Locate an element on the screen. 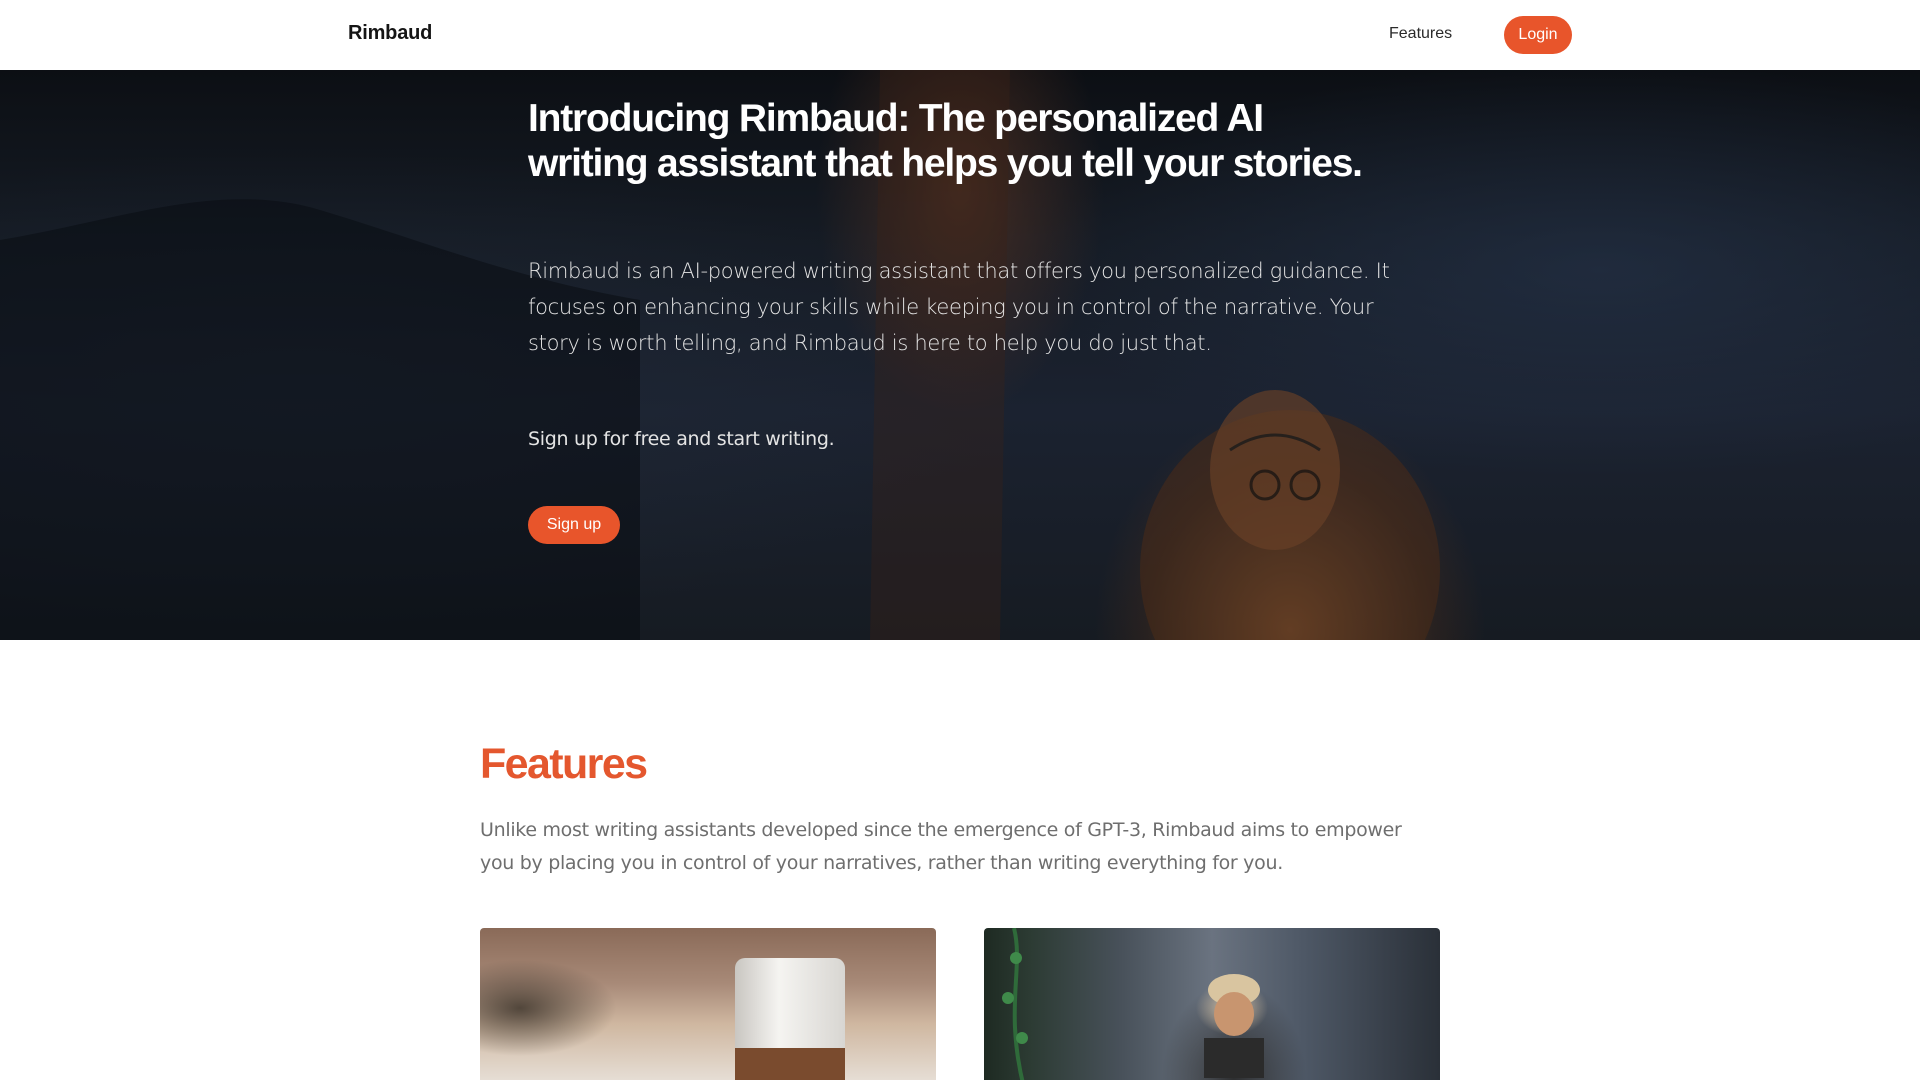 The width and height of the screenshot is (1920, 1080). plant-graphic is located at coordinates (1015, 1004).